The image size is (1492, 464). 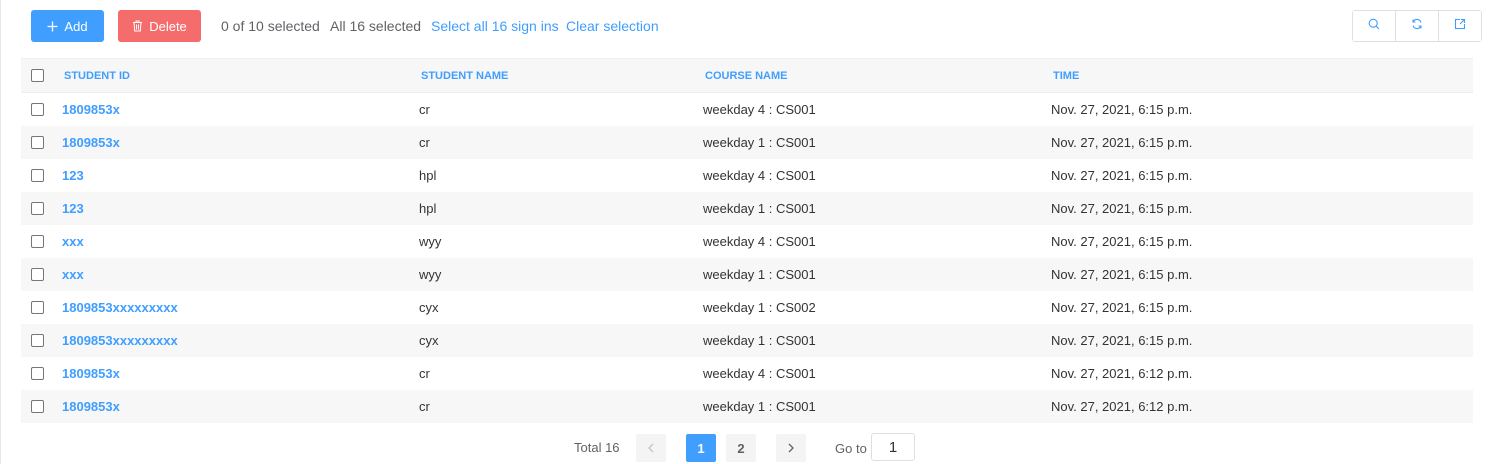 What do you see at coordinates (376, 26) in the screenshot?
I see `all-selected-text: All 16 selected` at bounding box center [376, 26].